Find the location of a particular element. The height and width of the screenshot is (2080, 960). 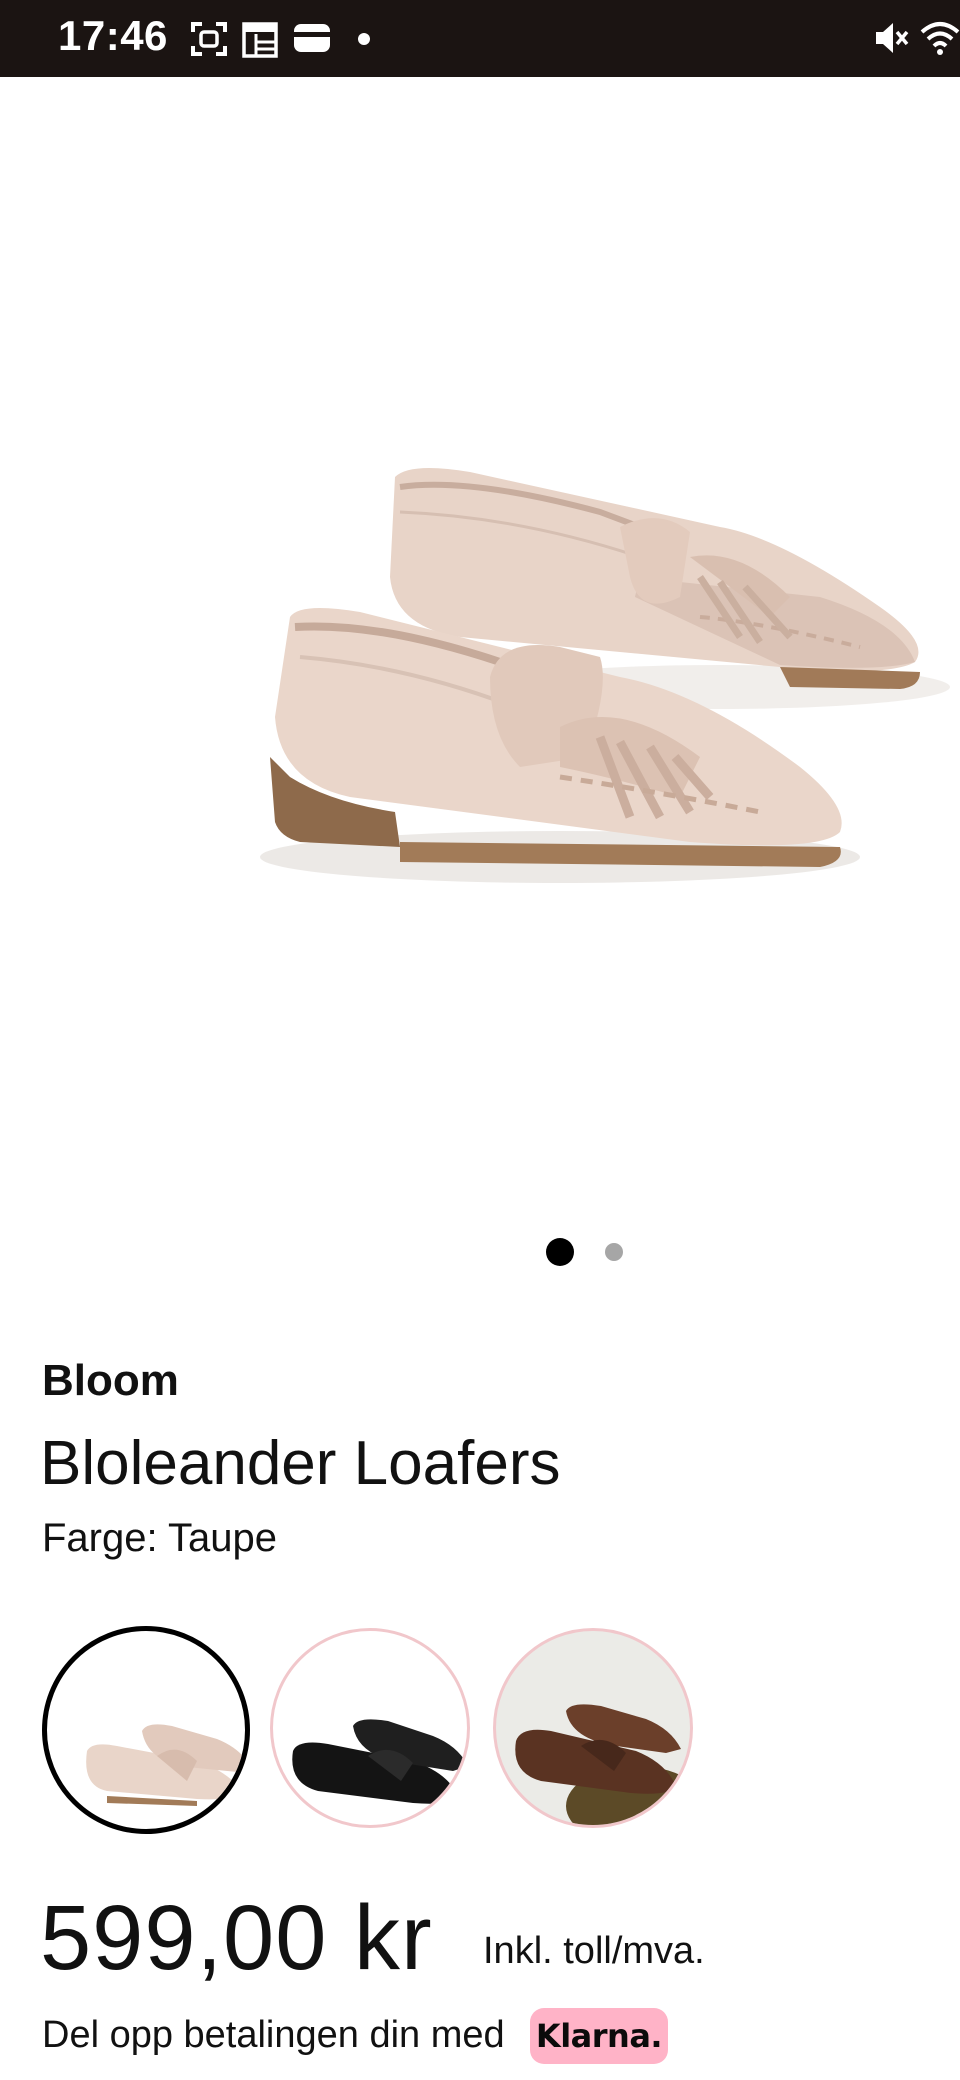

product-color: Farge: Taupe is located at coordinates (159, 1538).